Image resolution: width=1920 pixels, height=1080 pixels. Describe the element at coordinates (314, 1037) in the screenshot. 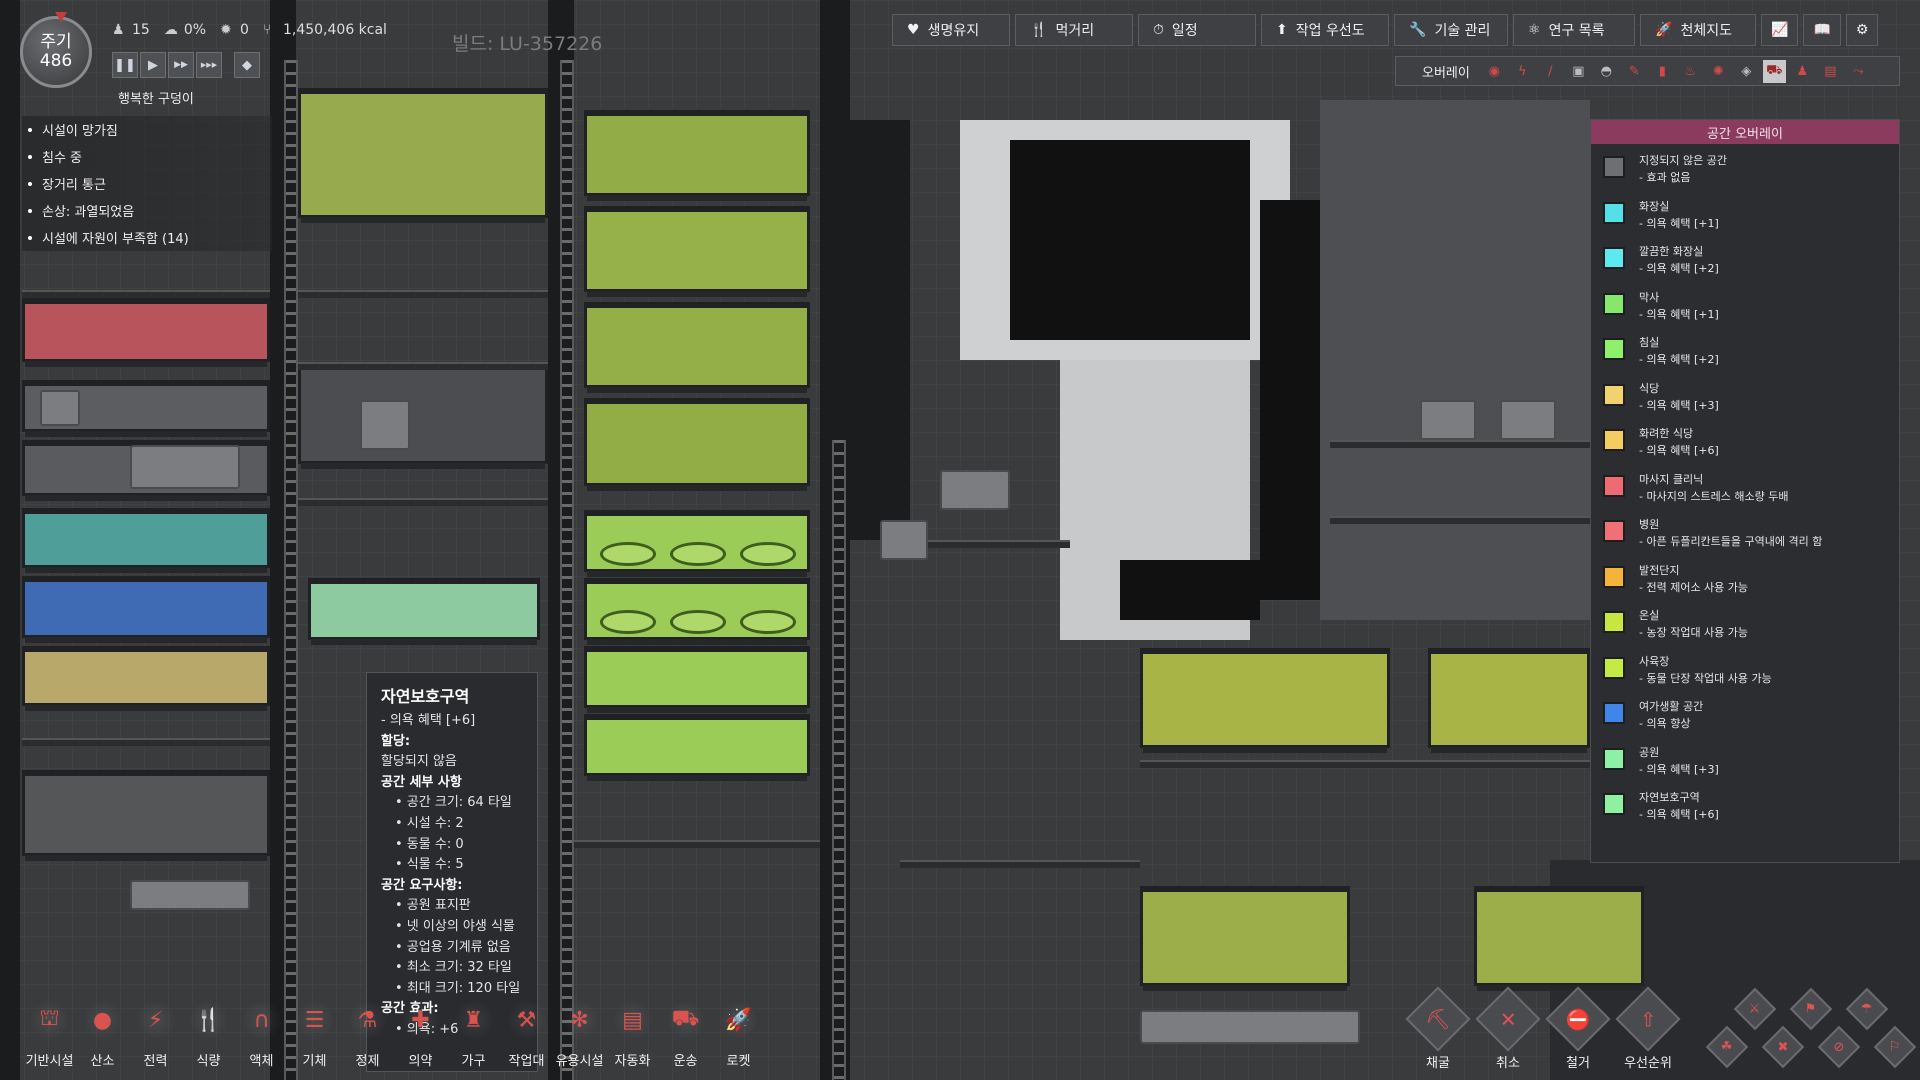

I see `build-category-ventilation: ☰ 기체` at that location.